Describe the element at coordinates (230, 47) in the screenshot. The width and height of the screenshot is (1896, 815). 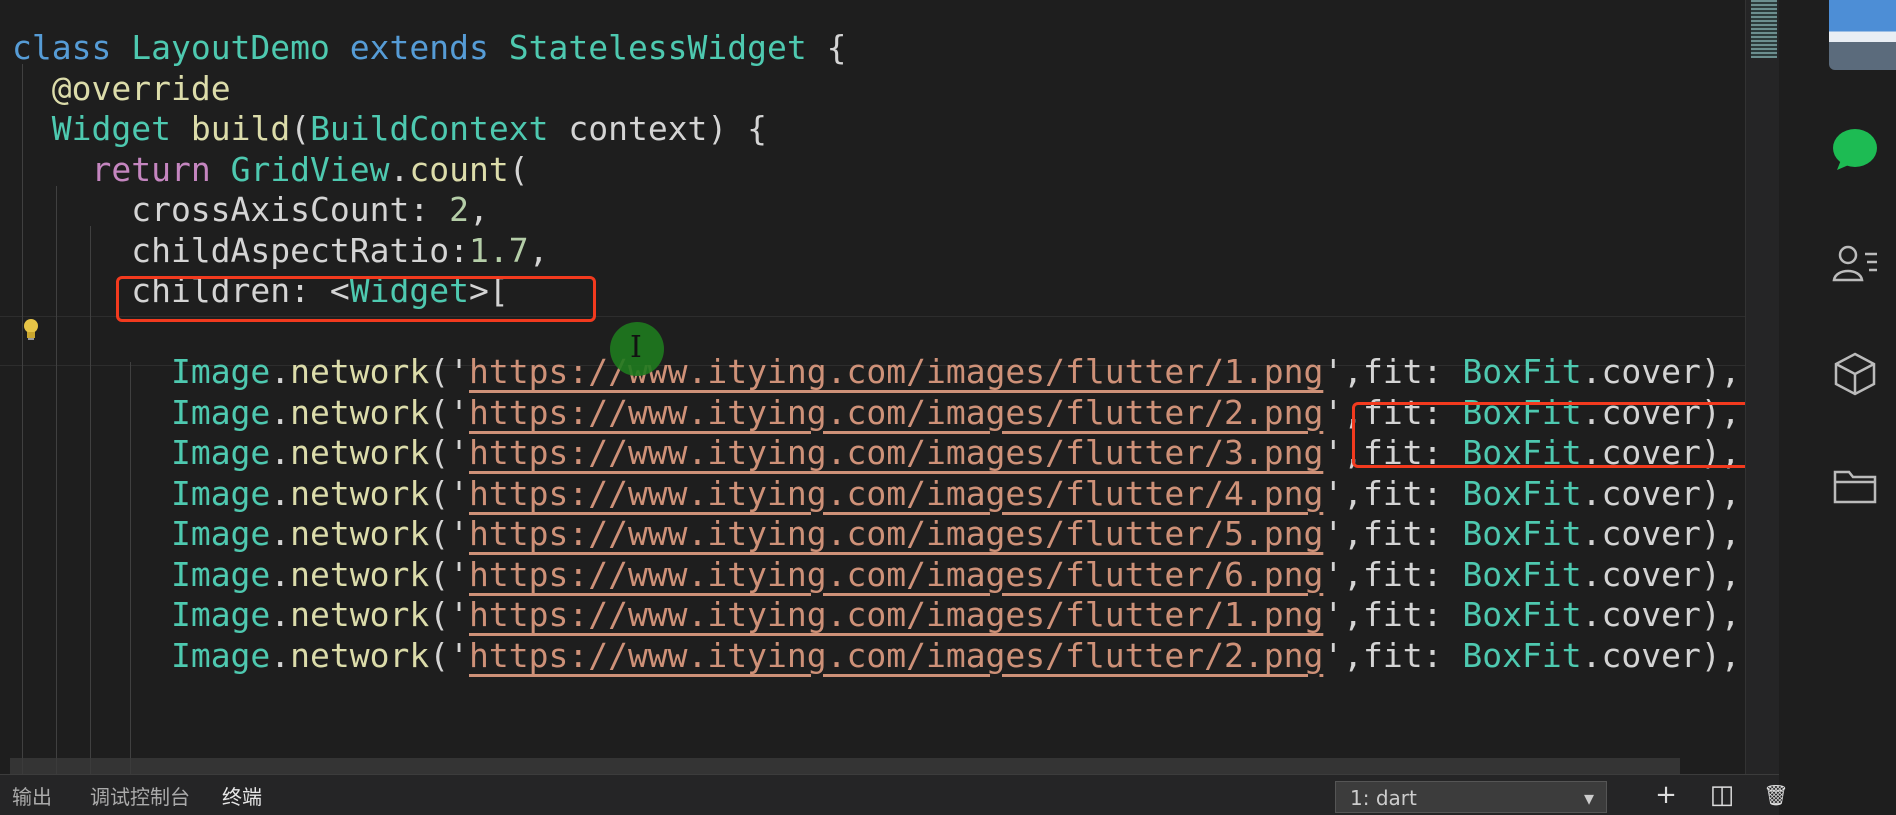
I see `code-token: LayoutDemo` at that location.